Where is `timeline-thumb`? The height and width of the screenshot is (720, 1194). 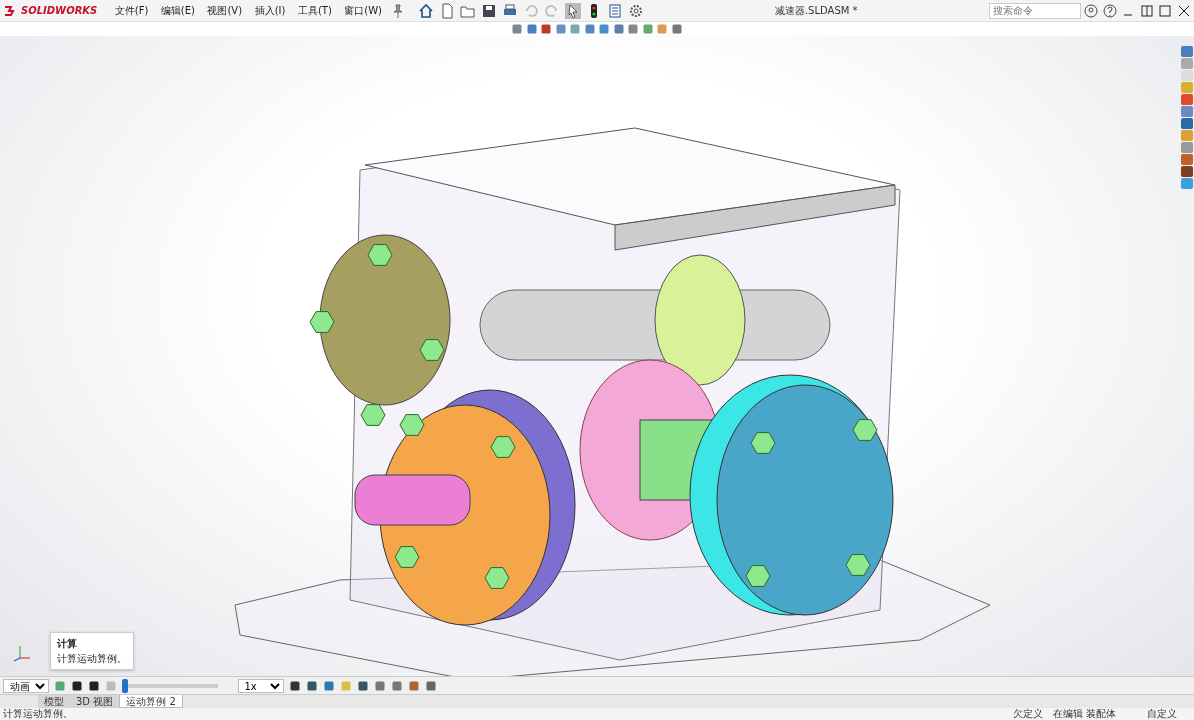 timeline-thumb is located at coordinates (124, 685).